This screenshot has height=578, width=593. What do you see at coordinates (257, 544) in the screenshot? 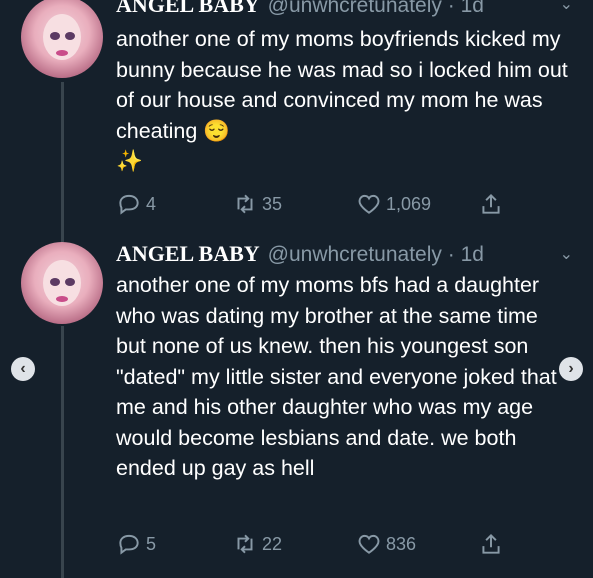
I see `retweet-button: 22` at bounding box center [257, 544].